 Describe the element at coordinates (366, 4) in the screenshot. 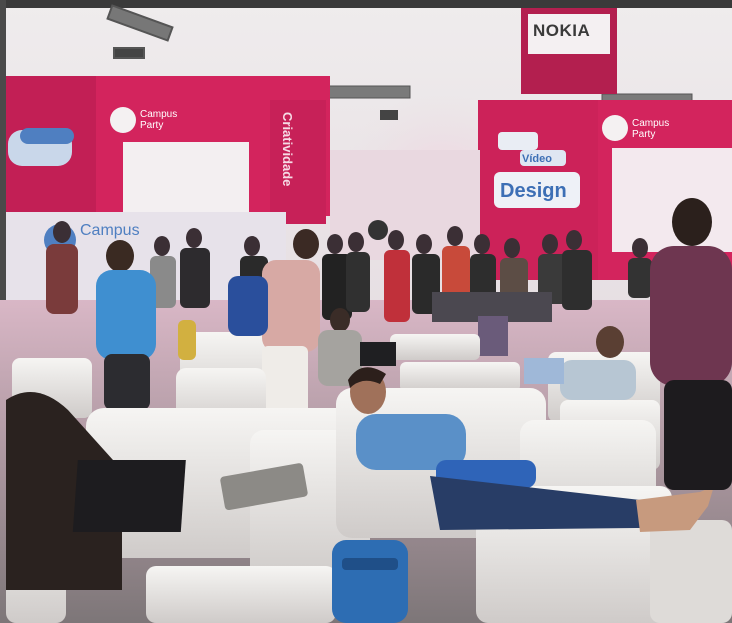

I see `top-edge` at that location.